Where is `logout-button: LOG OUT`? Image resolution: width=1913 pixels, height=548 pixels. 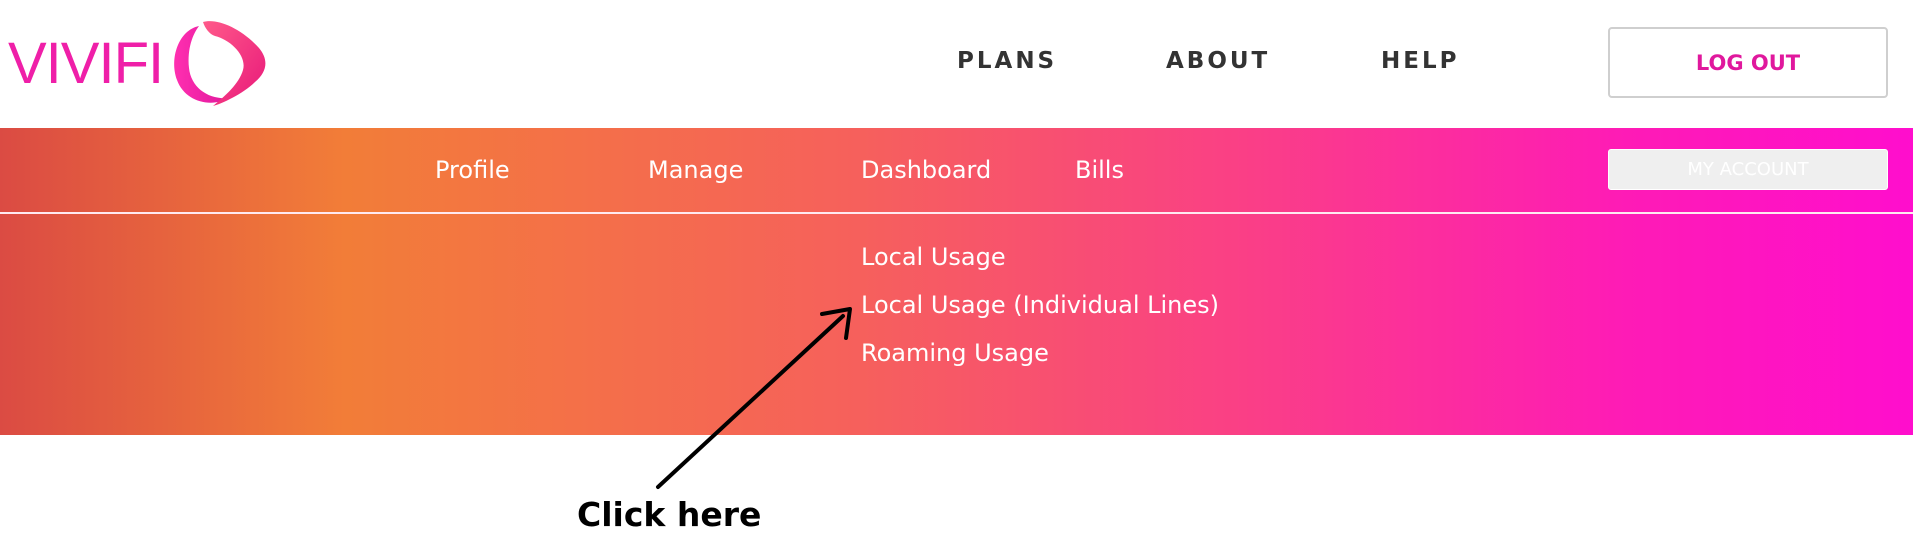 logout-button: LOG OUT is located at coordinates (1748, 62).